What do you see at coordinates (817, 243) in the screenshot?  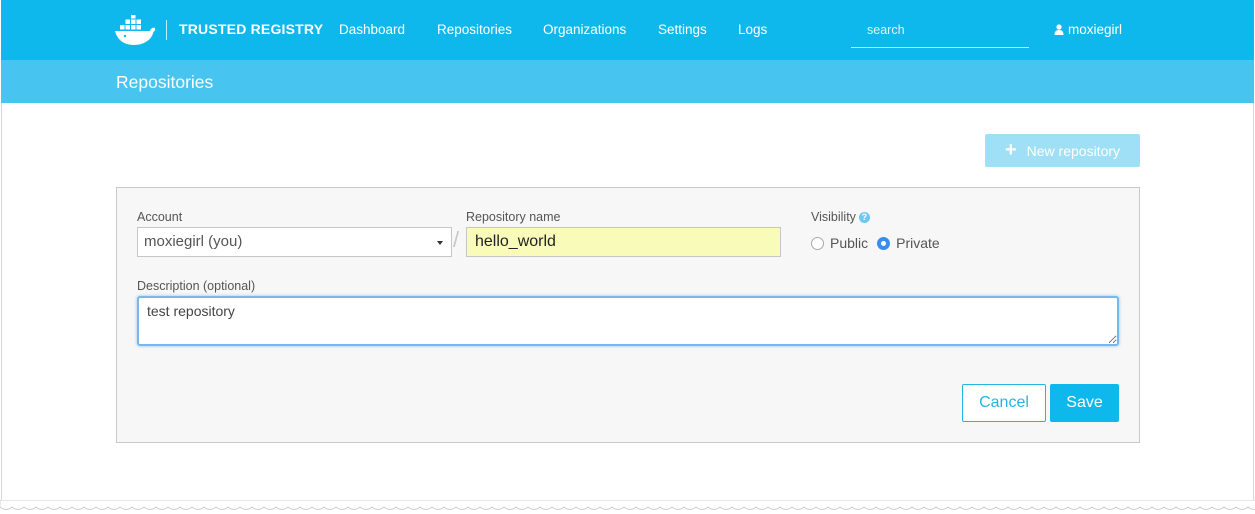 I see `visibility-public-radio` at bounding box center [817, 243].